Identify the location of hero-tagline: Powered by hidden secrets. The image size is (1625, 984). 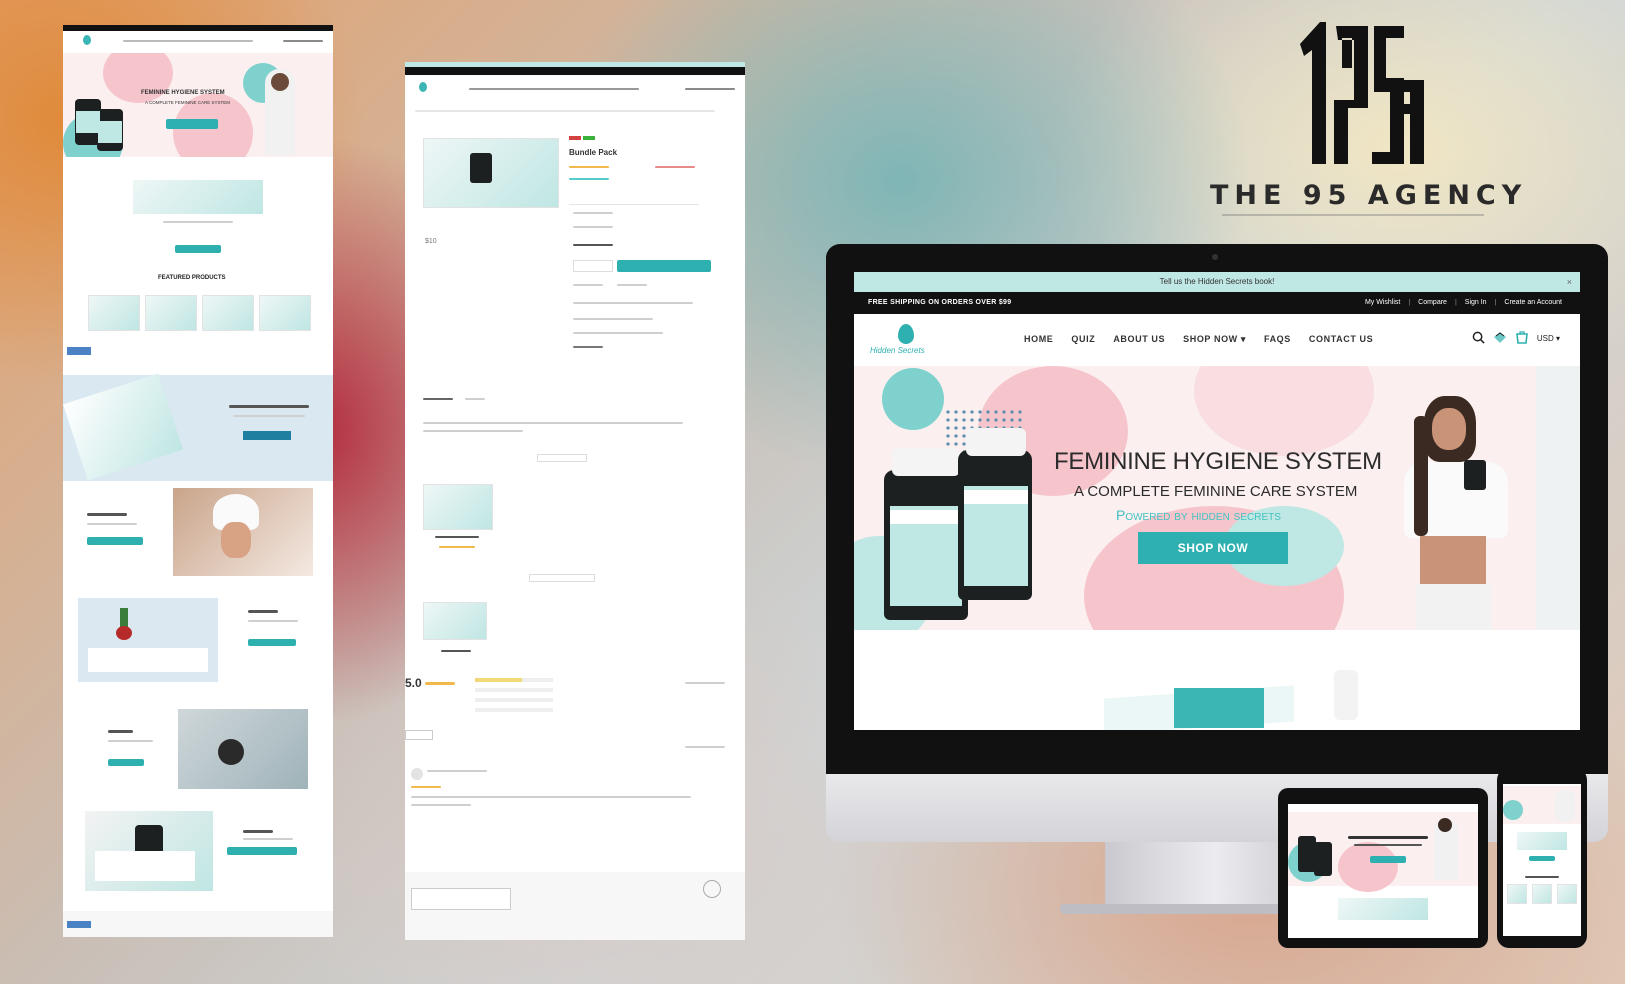
(1198, 515).